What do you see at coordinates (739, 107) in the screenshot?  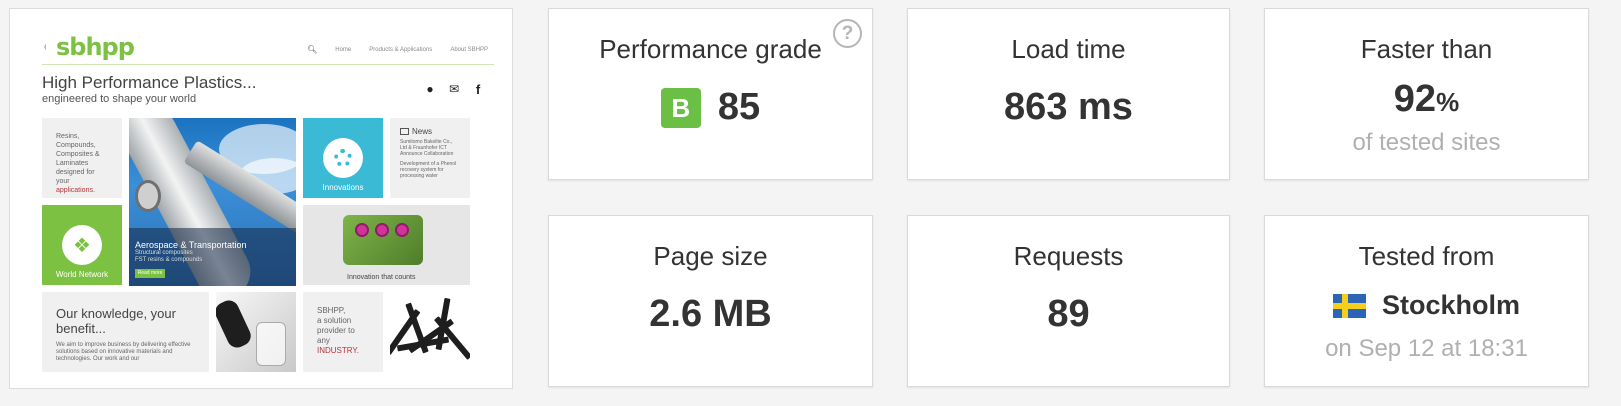 I see `performance-score: 85` at bounding box center [739, 107].